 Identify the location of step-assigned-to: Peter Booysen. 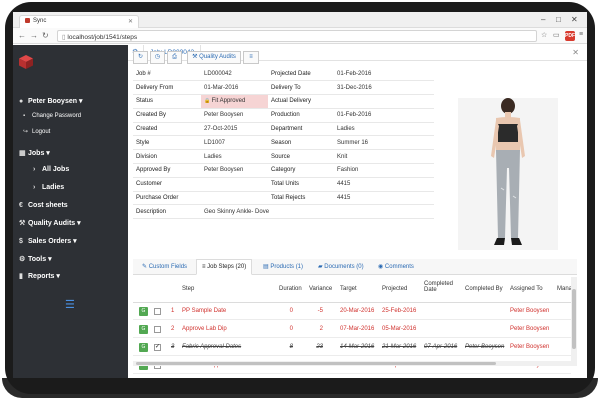
(530, 347).